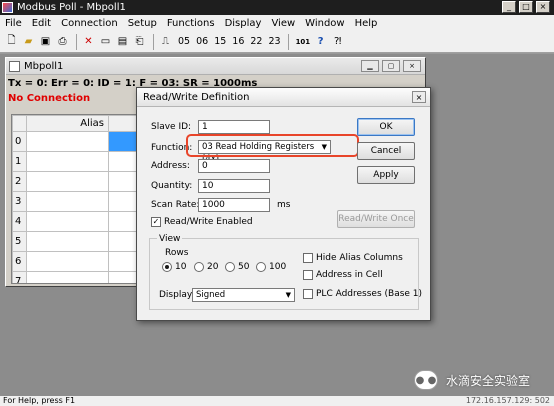 The image size is (554, 406). What do you see at coordinates (308, 294) in the screenshot?
I see `plc-addresses-checkbox` at bounding box center [308, 294].